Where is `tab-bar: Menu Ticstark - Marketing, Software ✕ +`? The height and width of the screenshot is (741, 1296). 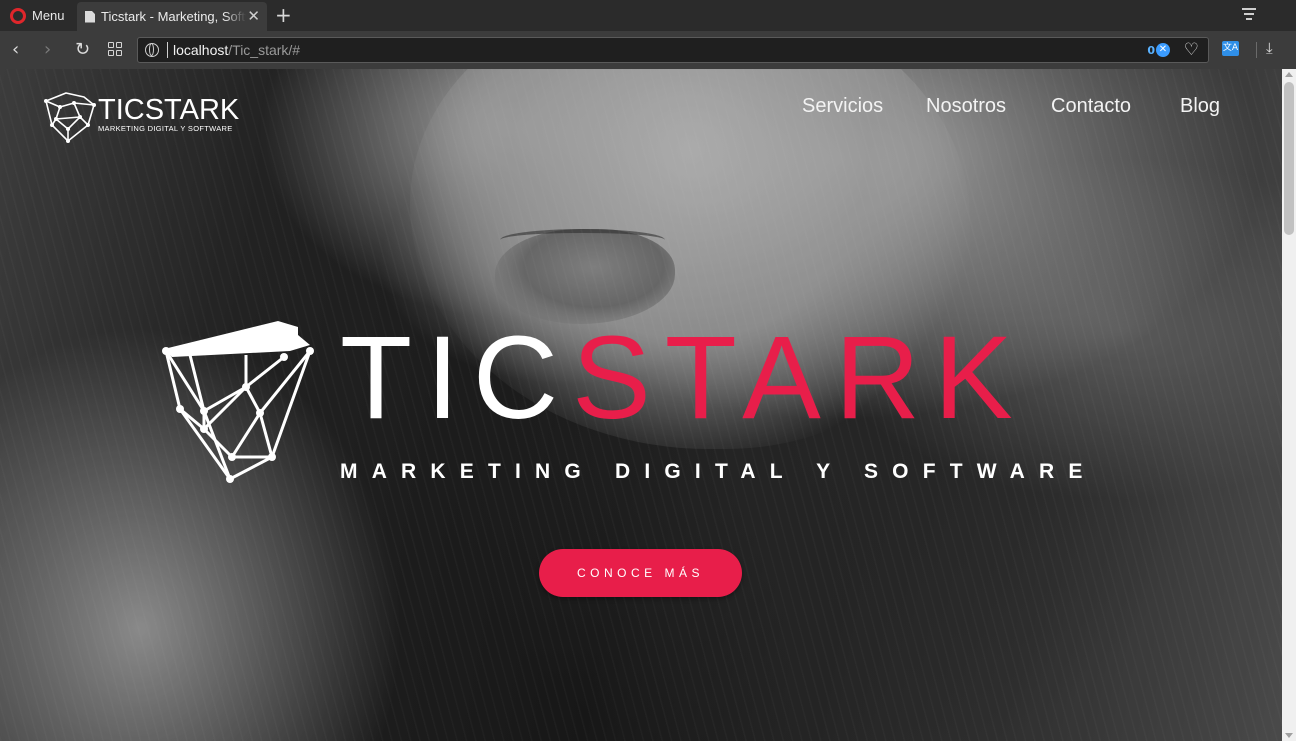
tab-bar: Menu Ticstark - Marketing, Software ✕ + is located at coordinates (648, 15).